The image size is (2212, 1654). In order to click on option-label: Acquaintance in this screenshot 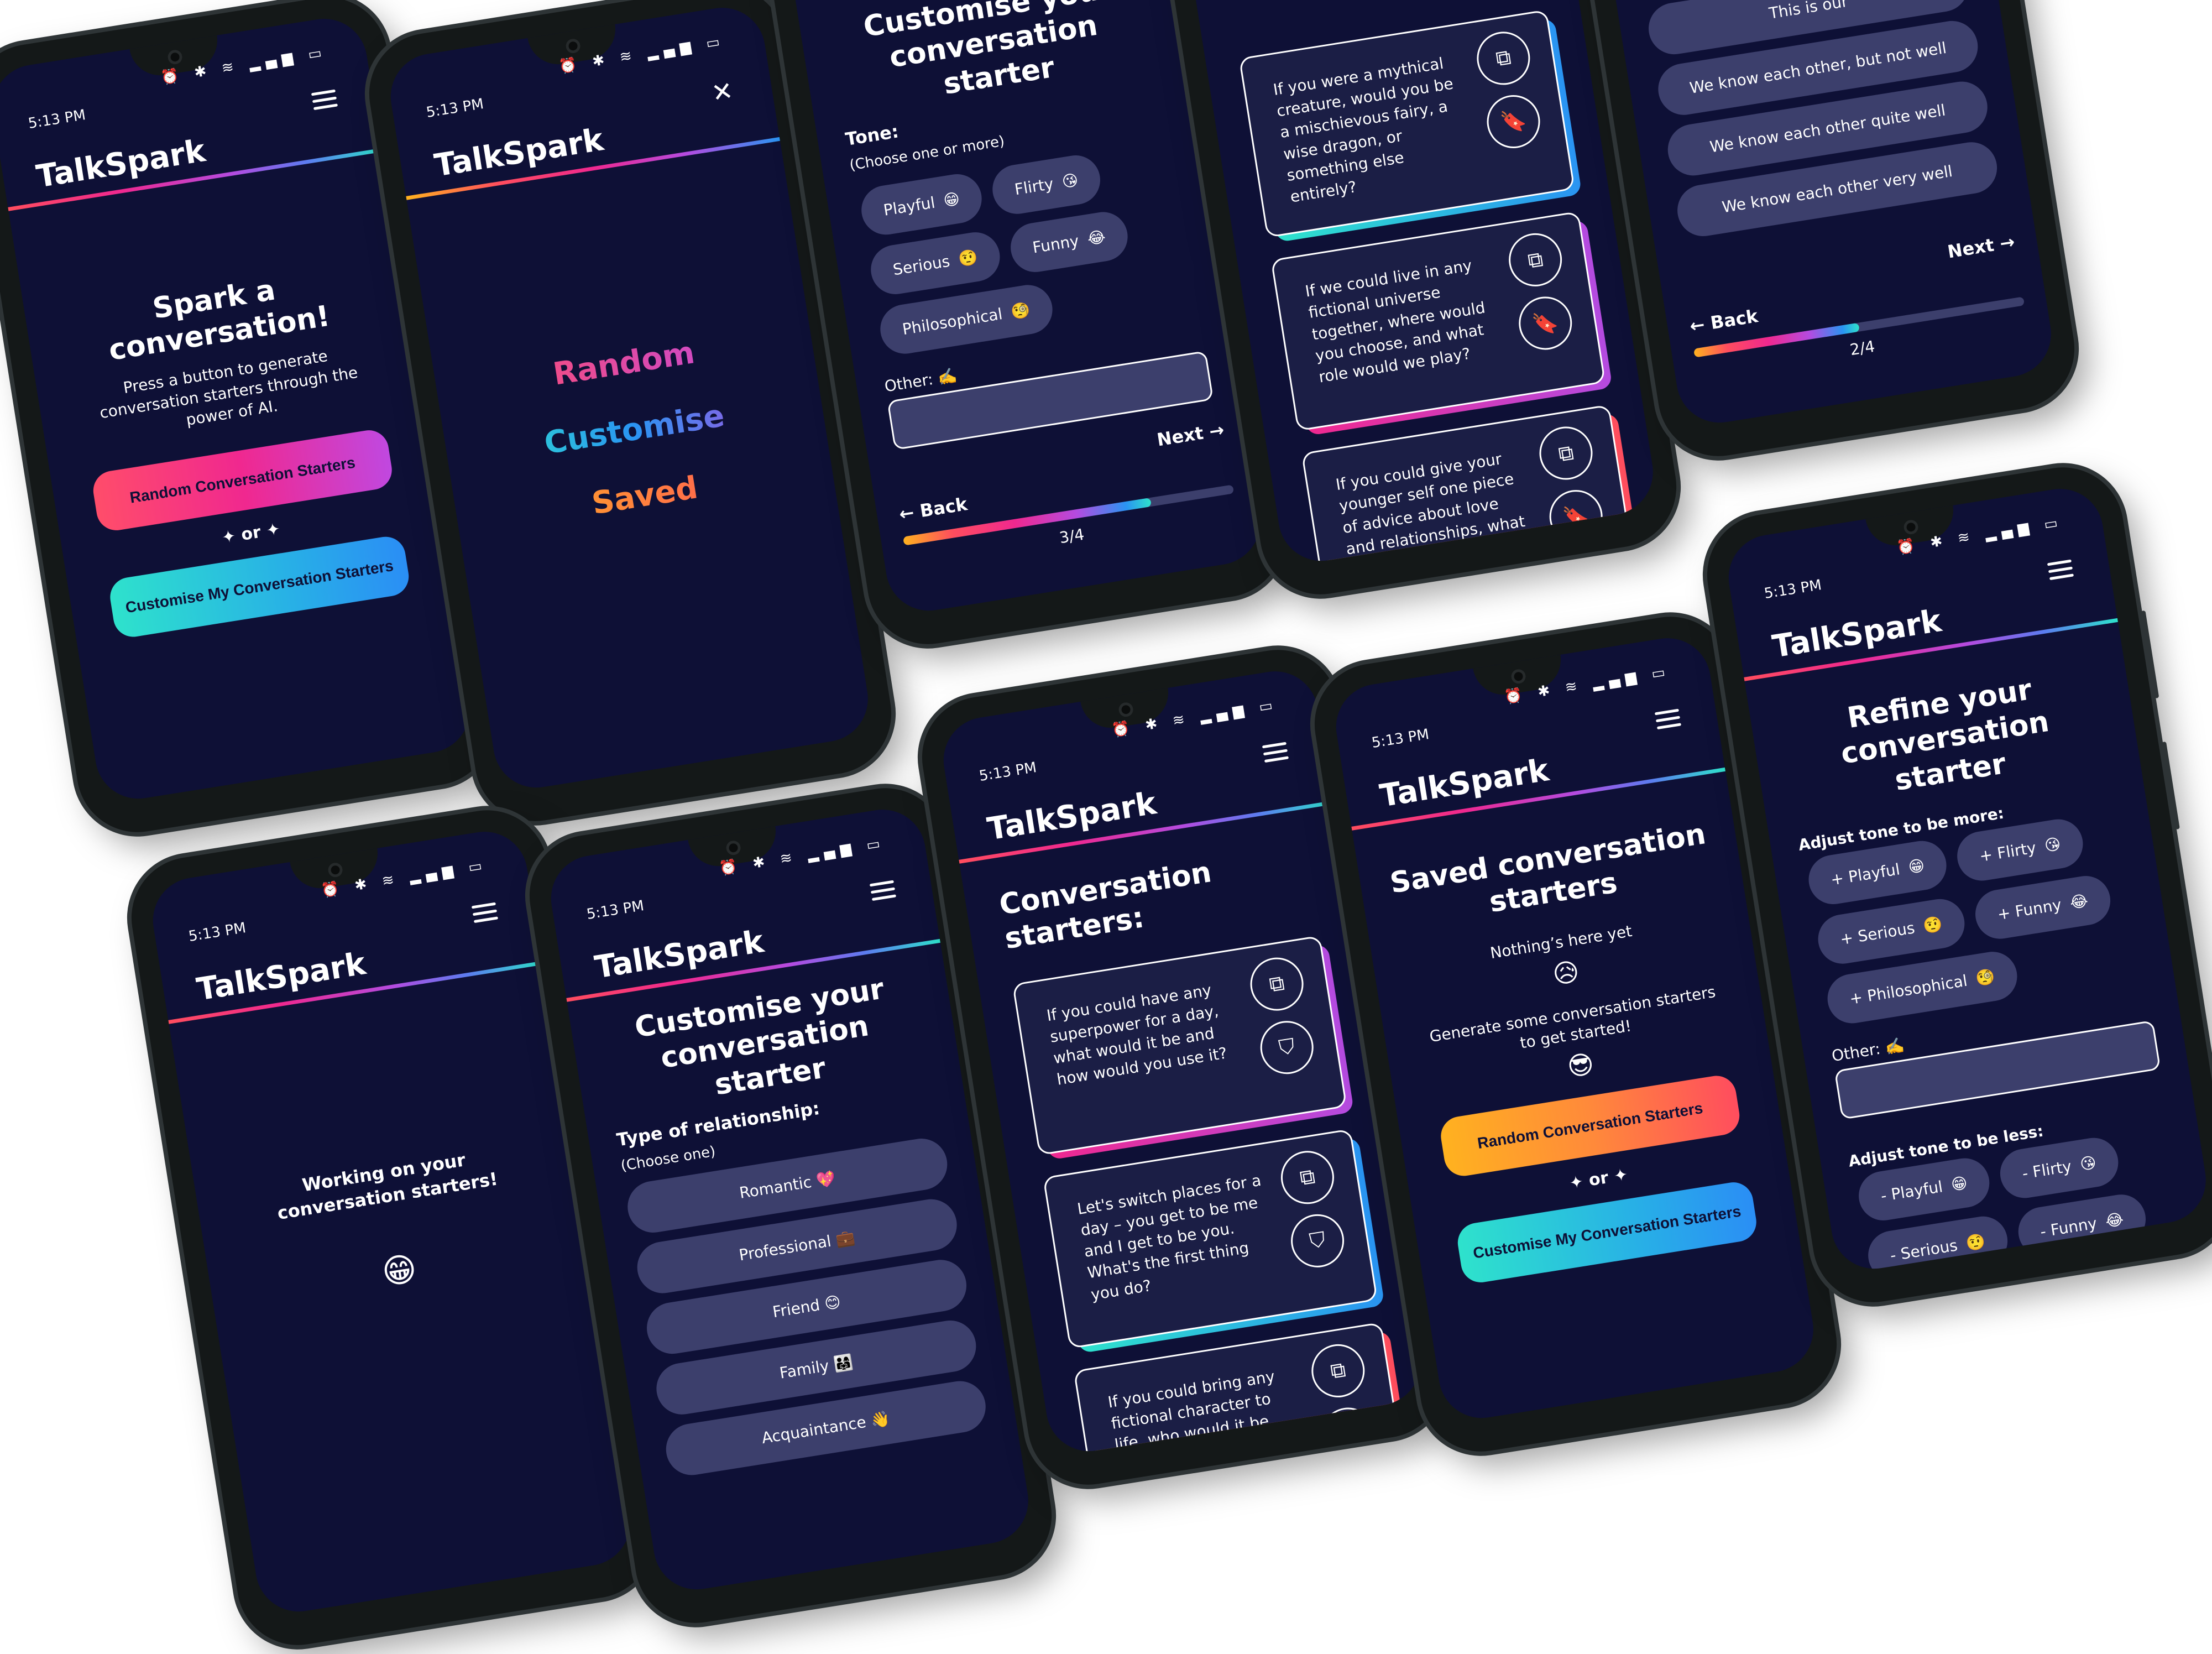, I will do `click(813, 1430)`.